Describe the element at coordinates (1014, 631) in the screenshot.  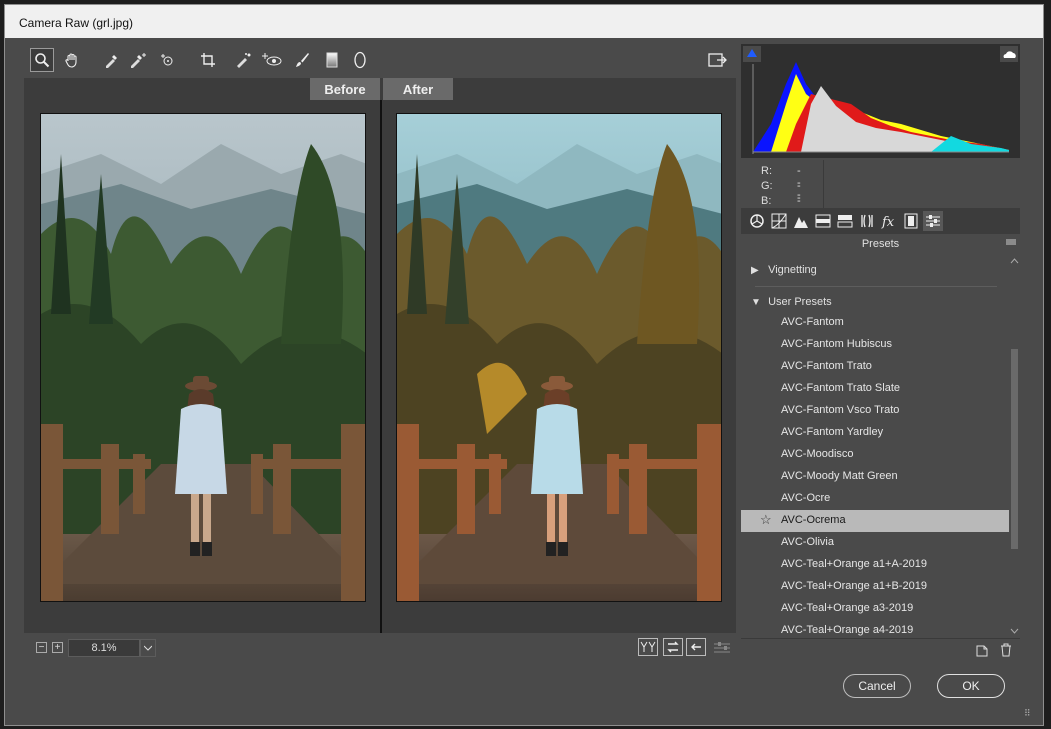
I see `scroll-down-icon` at that location.